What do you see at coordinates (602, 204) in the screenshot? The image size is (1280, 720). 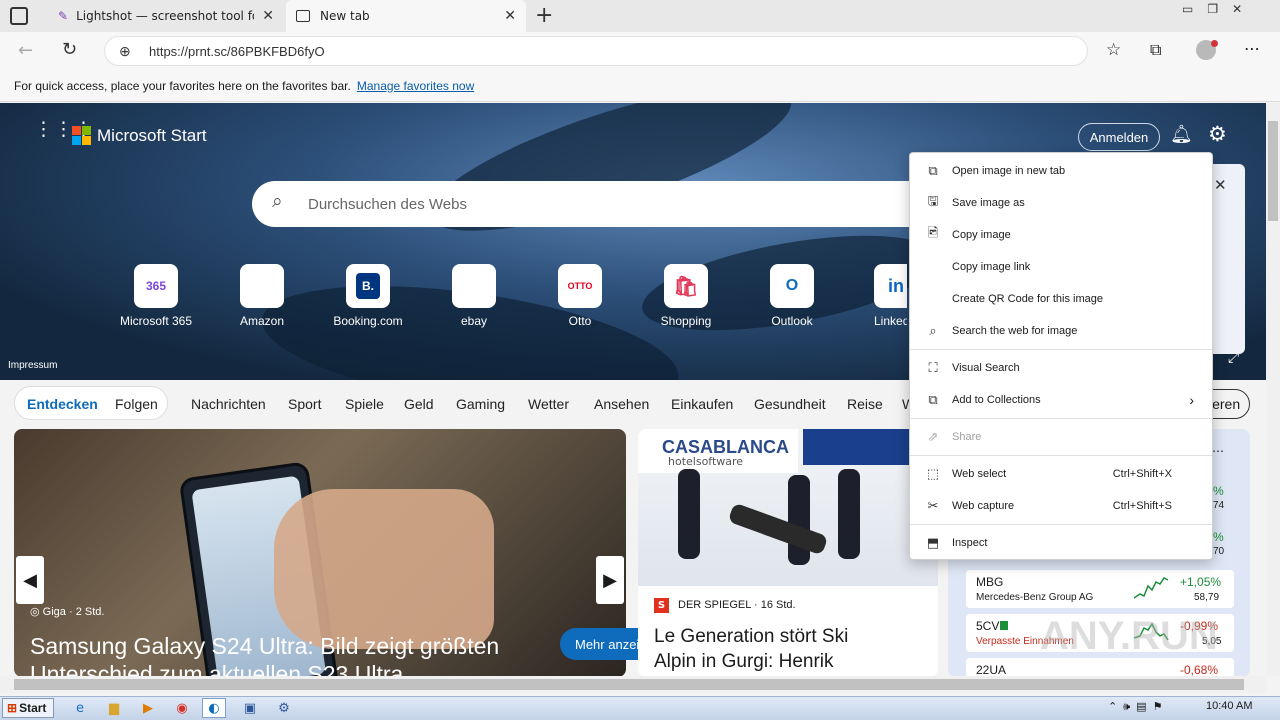 I see `web-search-input: ⌕ Durchsuchen des Webs` at bounding box center [602, 204].